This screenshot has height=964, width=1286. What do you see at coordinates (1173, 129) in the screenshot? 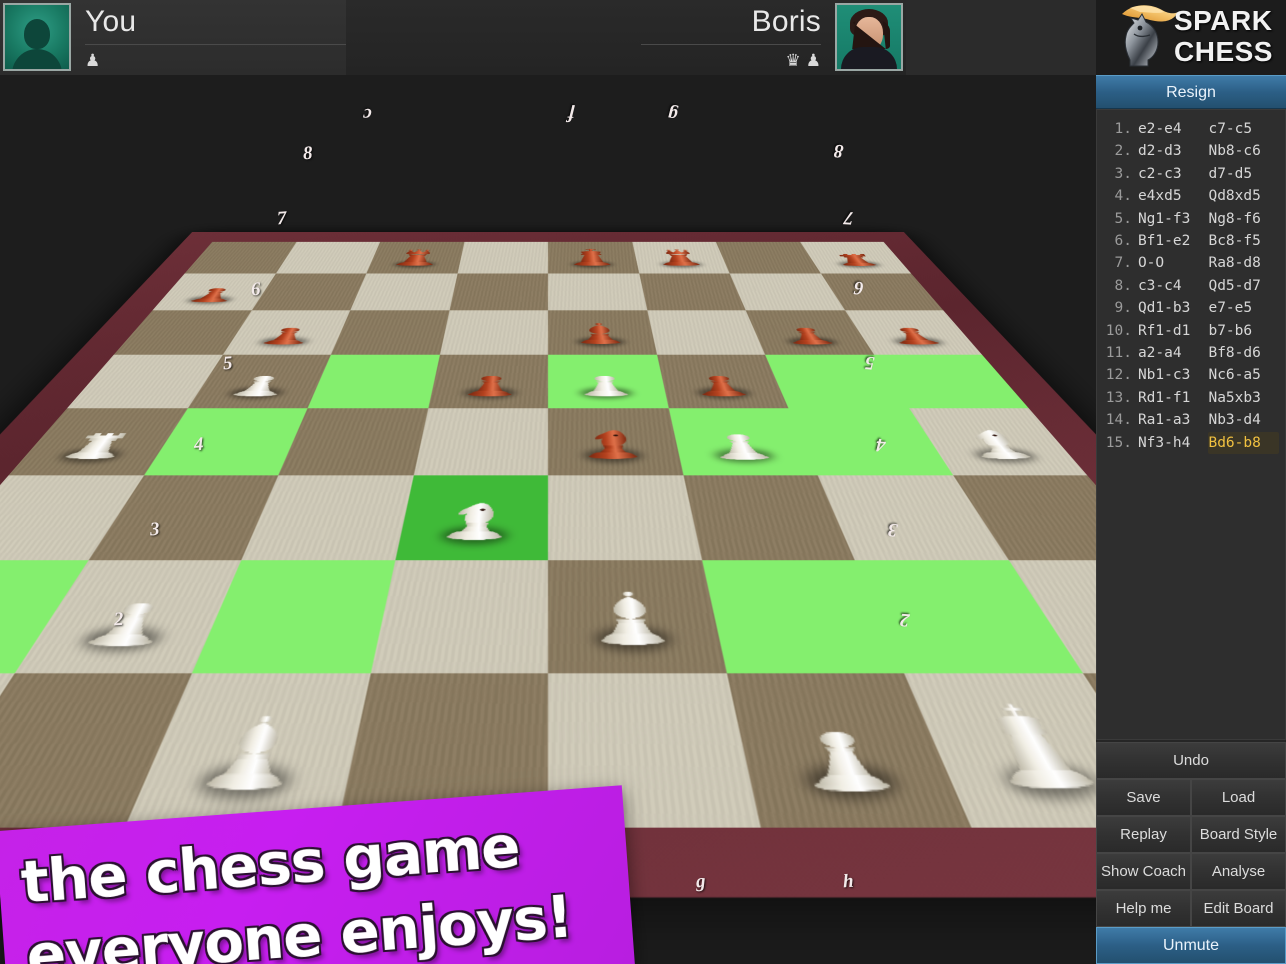
I see `move-white: e2-e4` at bounding box center [1173, 129].